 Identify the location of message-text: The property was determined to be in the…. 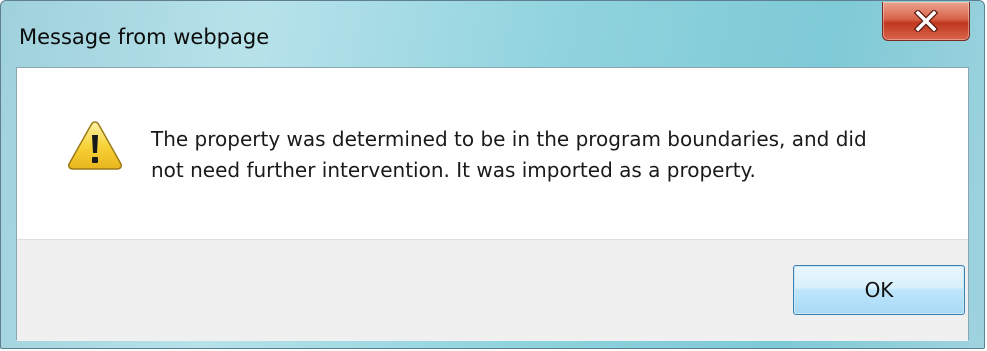
(541, 155).